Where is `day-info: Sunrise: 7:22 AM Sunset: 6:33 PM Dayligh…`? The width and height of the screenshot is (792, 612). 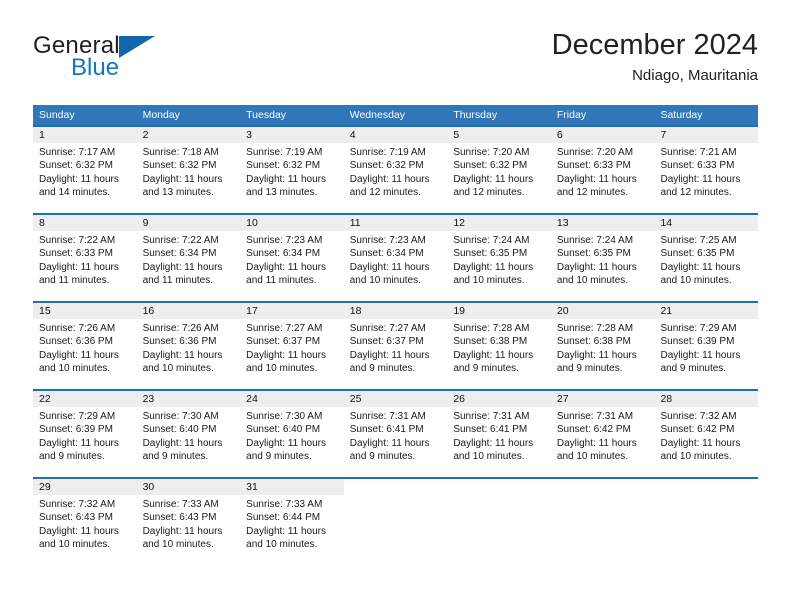
day-info: Sunrise: 7:22 AM Sunset: 6:33 PM Dayligh… is located at coordinates (85, 259).